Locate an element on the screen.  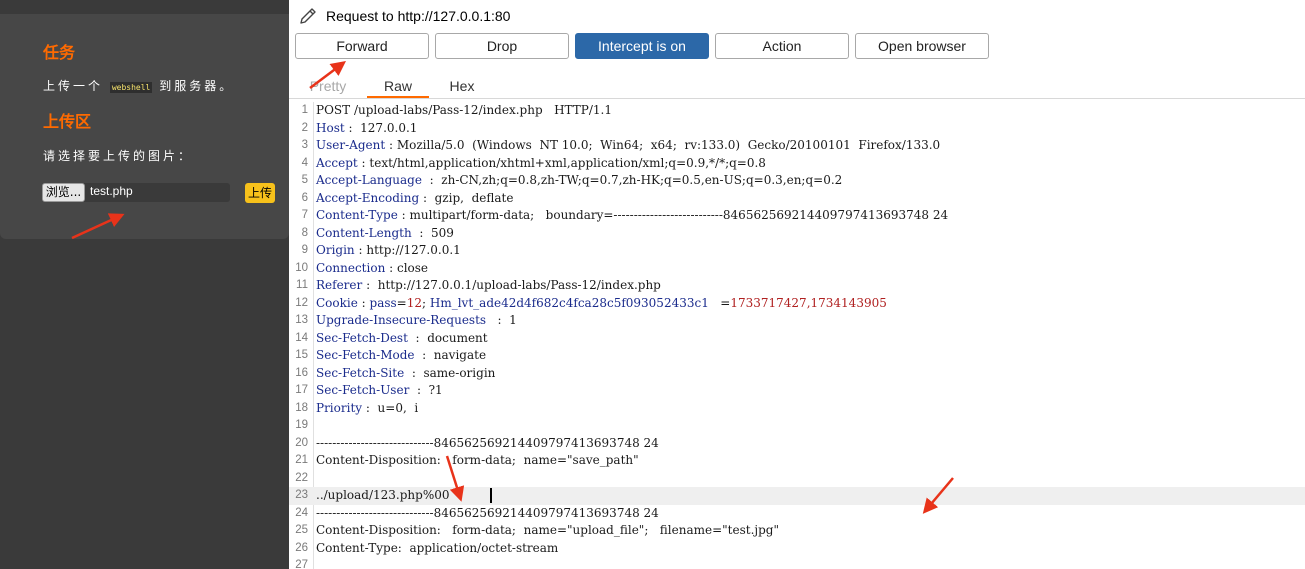
line-number: 22 is located at coordinates (301, 477).